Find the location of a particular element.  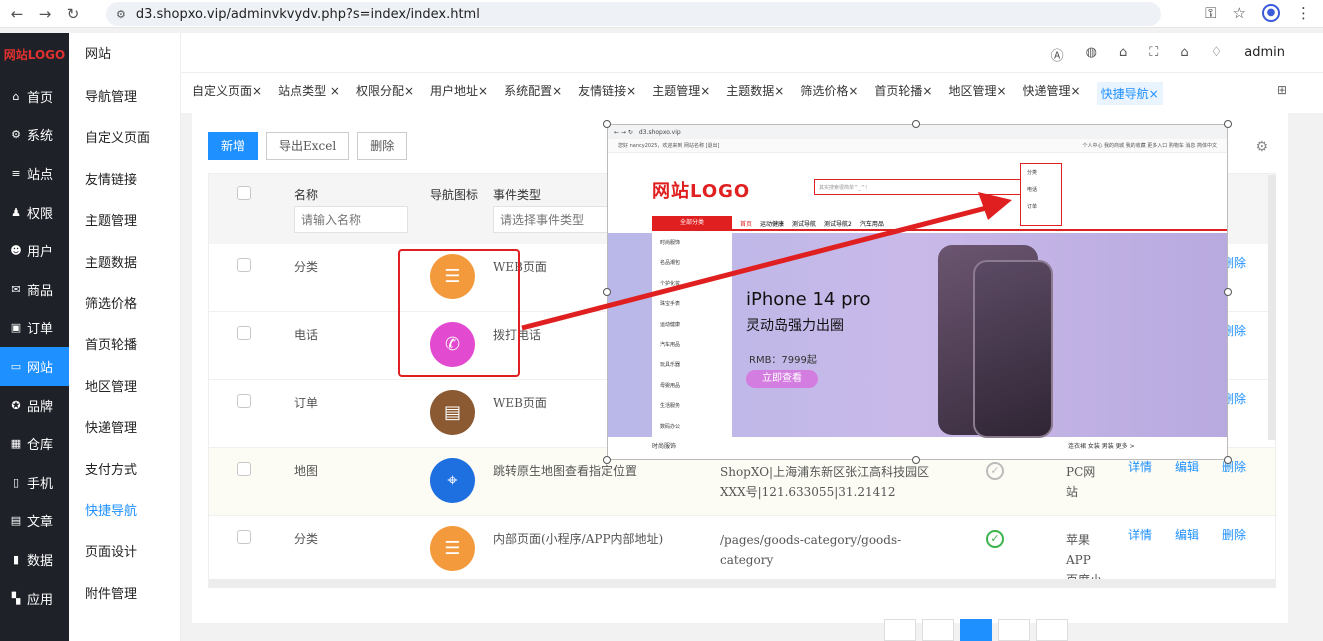

sidebar-item-9: ▦ 仓库 is located at coordinates (34, 443).